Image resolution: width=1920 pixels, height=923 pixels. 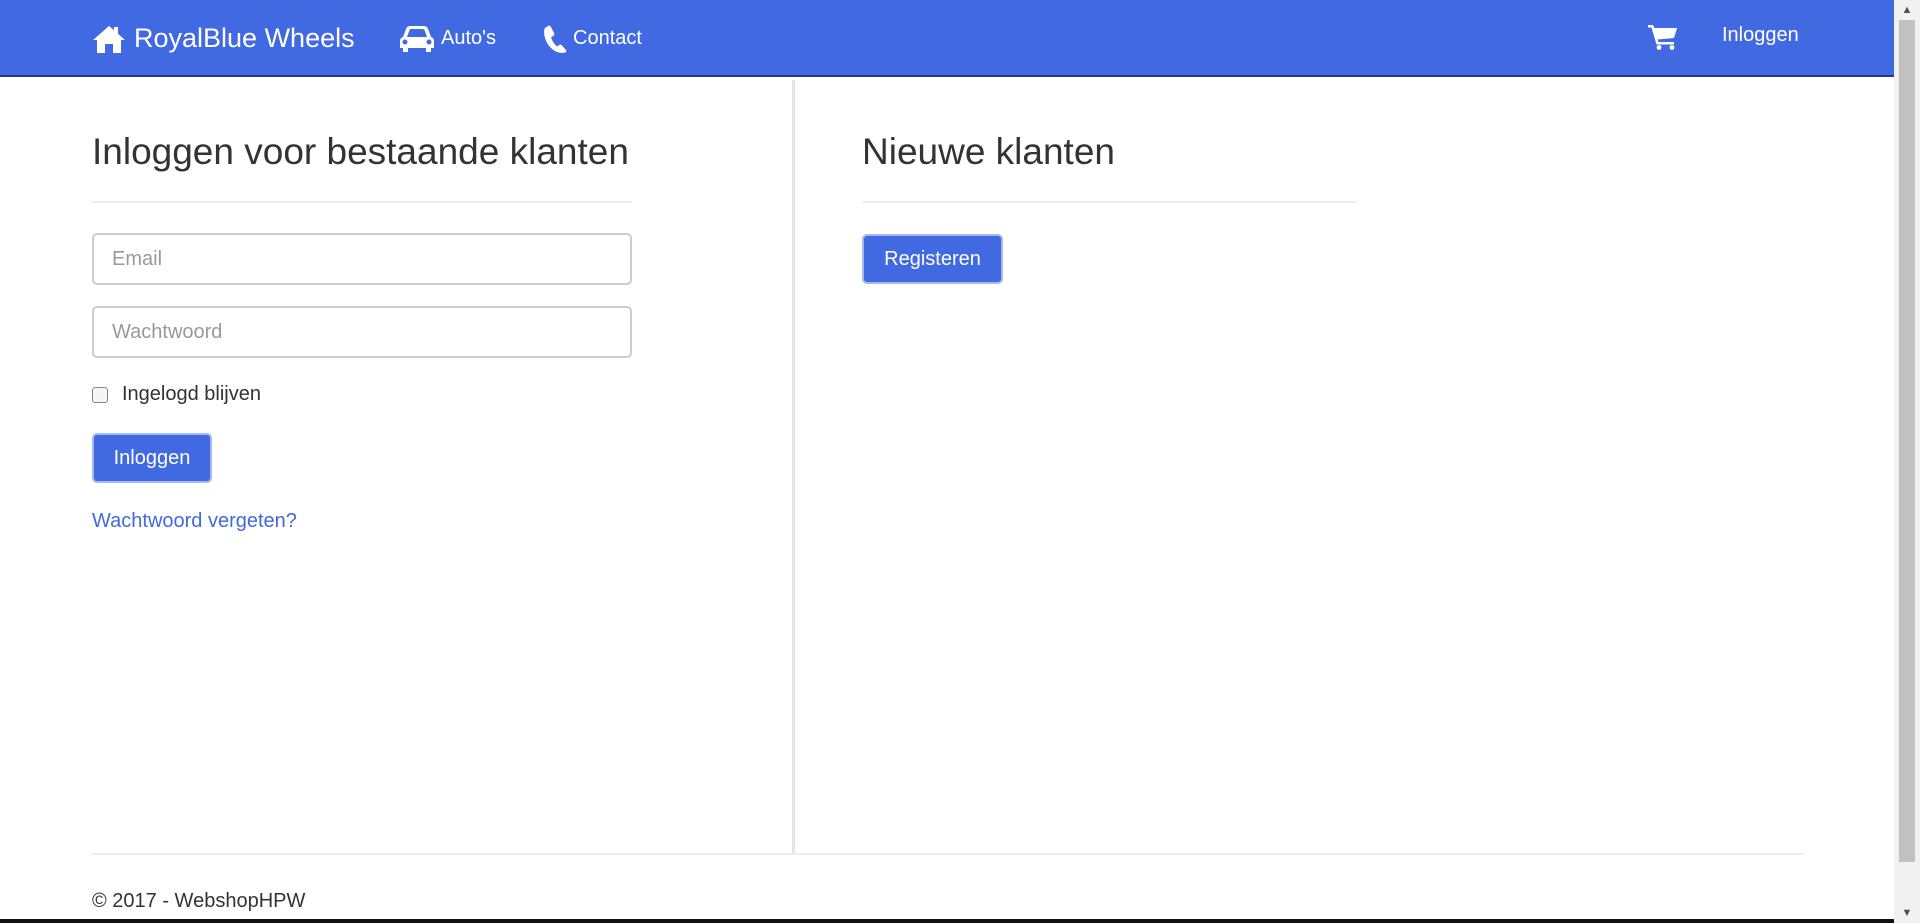 What do you see at coordinates (113, 39) in the screenshot?
I see `home-icon` at bounding box center [113, 39].